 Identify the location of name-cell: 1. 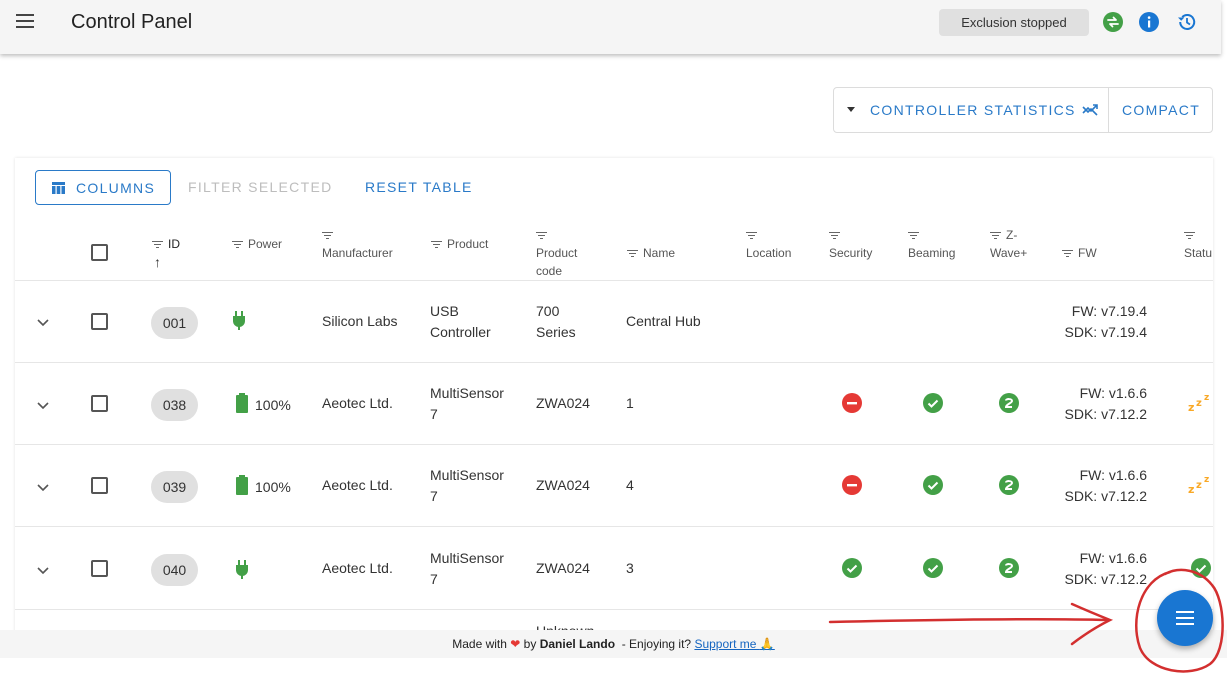
(630, 403).